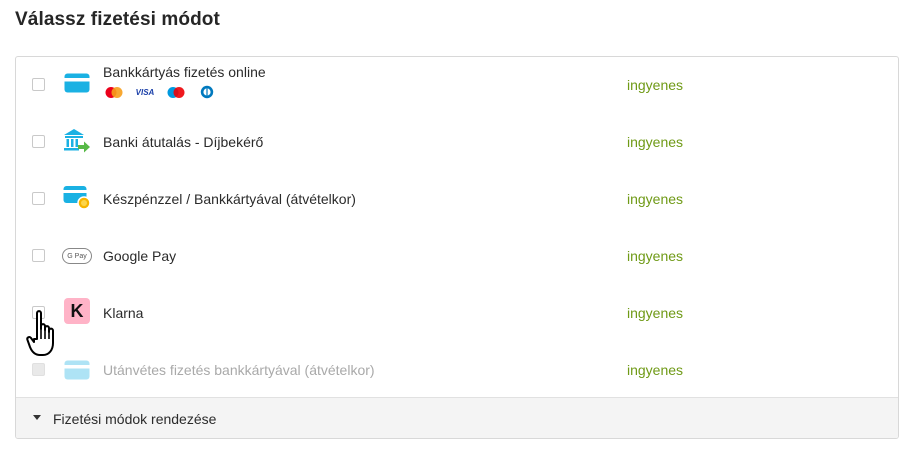 This screenshot has width=914, height=452. I want to click on google-pay-icon: G Pay, so click(77, 256).